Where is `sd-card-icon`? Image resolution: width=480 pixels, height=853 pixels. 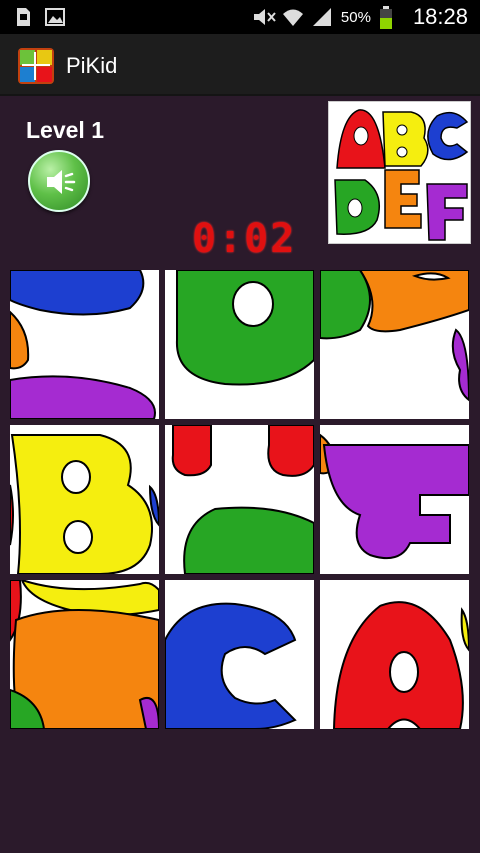 sd-card-icon is located at coordinates (23, 17).